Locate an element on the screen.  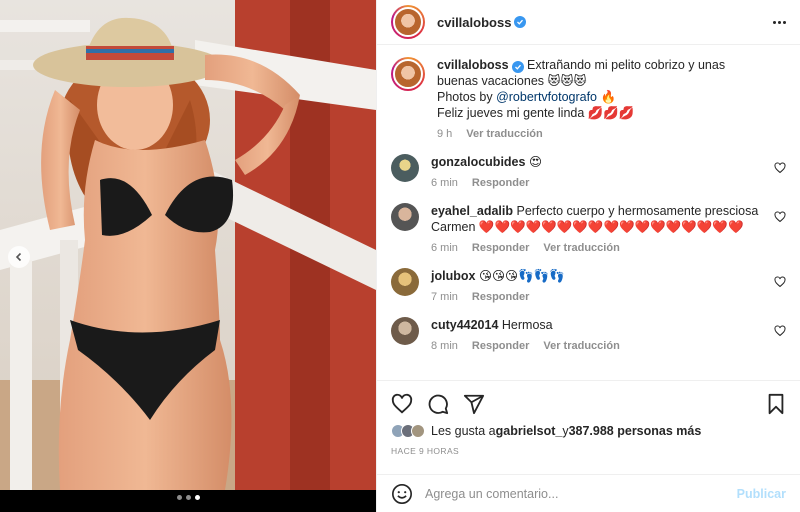
emoji-icon is located at coordinates (402, 494).